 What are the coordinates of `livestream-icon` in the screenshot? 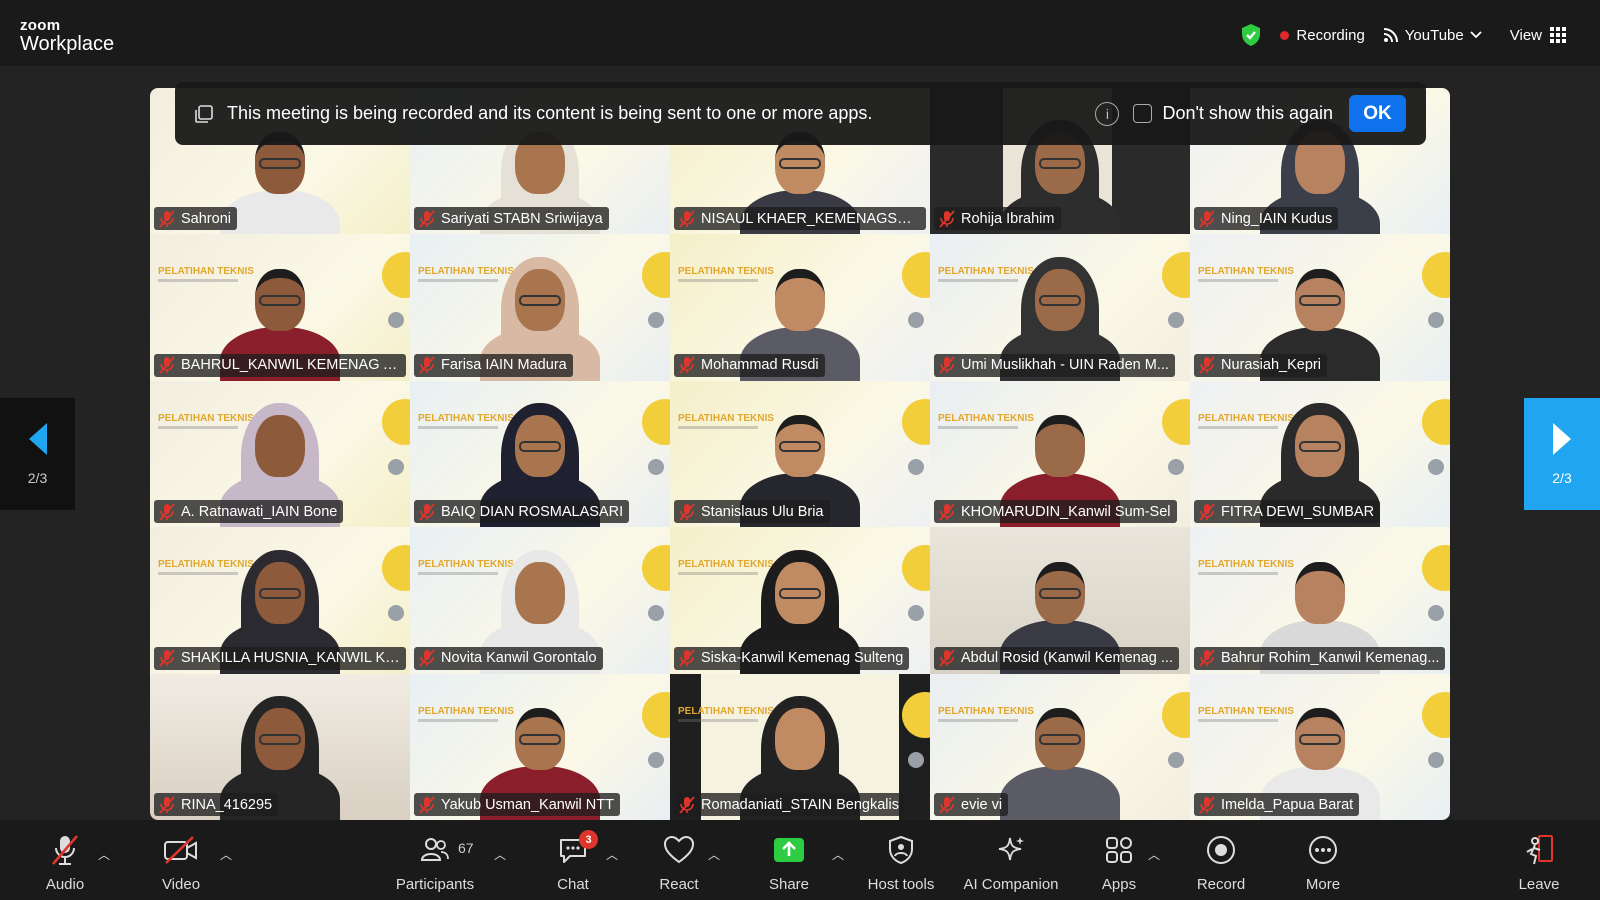 It's located at (1390, 35).